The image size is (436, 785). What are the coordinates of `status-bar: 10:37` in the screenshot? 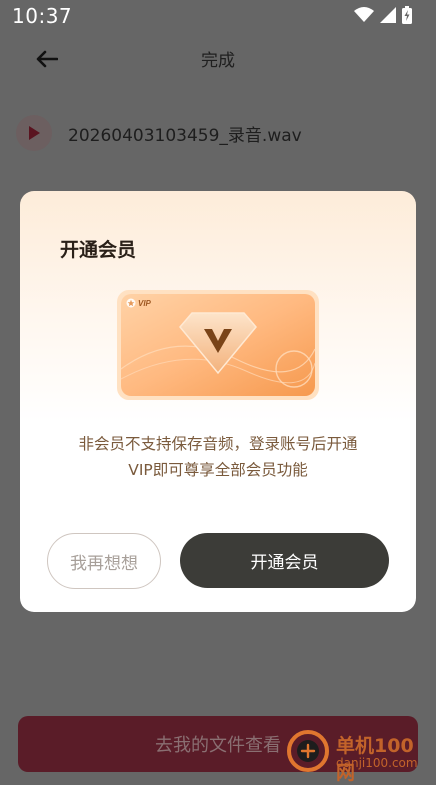 It's located at (218, 16).